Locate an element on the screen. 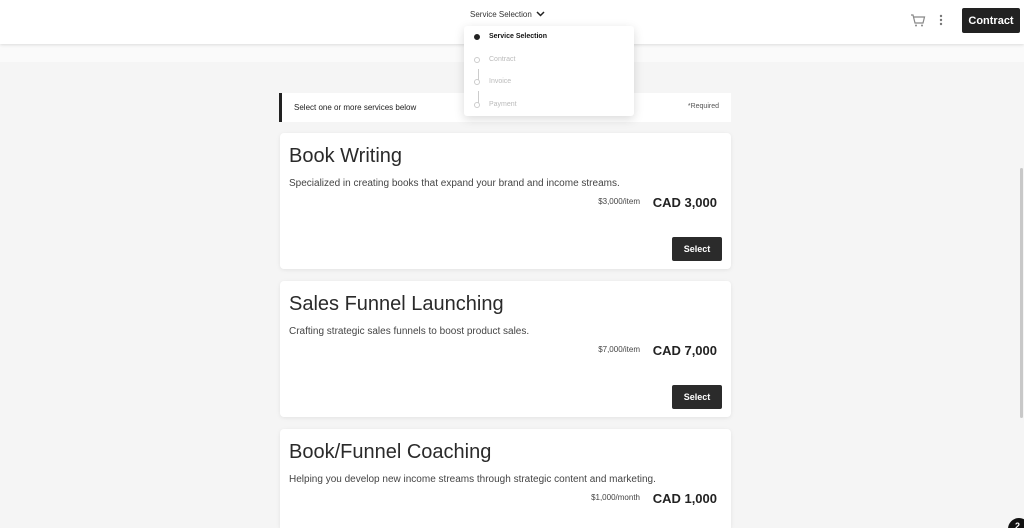  service-unit-price: $3,000/item is located at coordinates (619, 201).